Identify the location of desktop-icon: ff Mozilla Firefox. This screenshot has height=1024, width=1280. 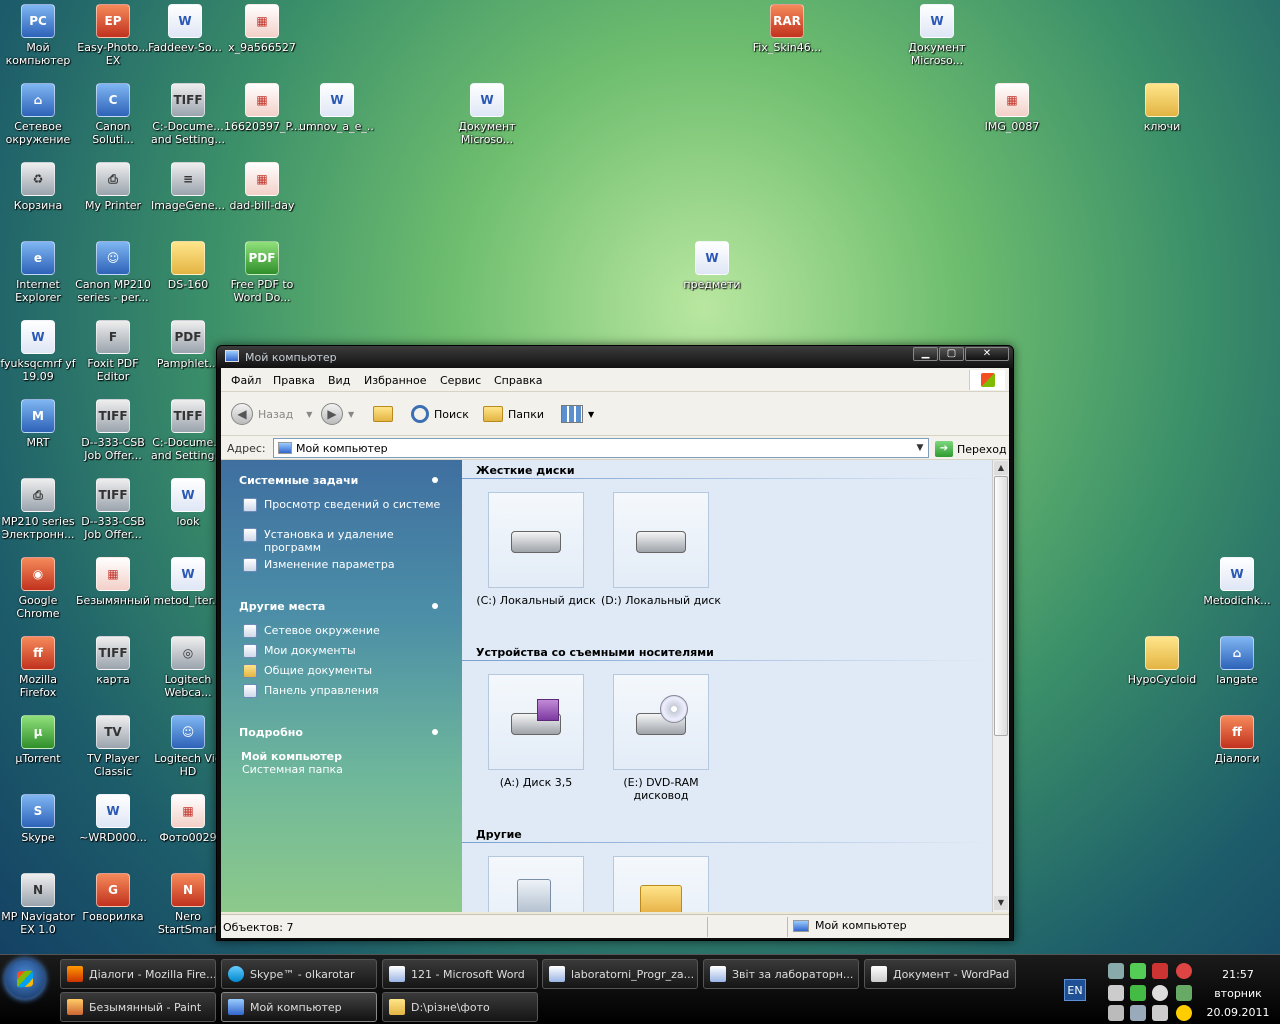
(38, 667).